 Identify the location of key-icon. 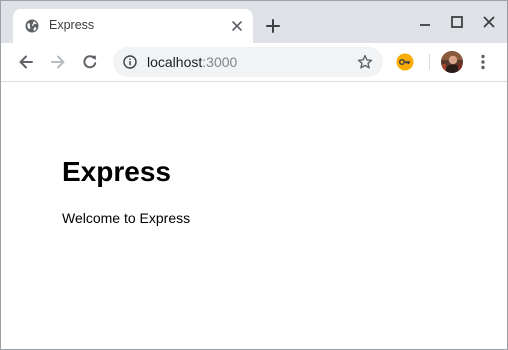
(405, 62).